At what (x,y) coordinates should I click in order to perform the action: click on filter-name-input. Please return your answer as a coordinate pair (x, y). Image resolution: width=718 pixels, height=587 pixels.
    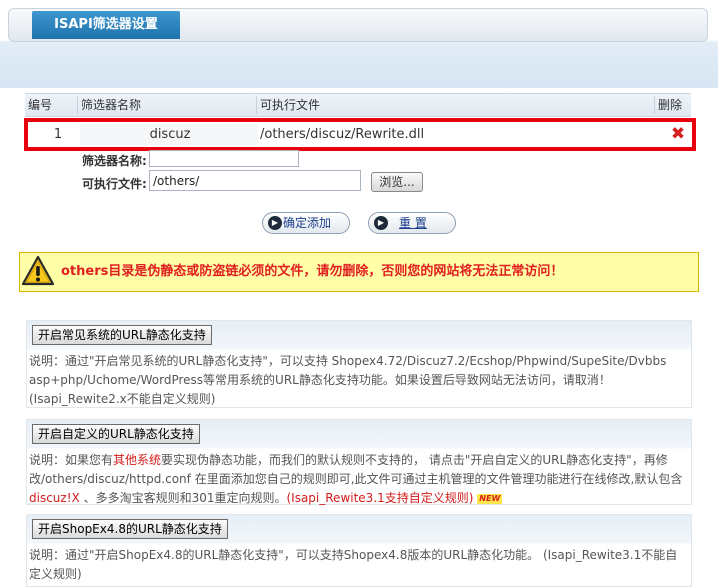
    Looking at the image, I should click on (224, 158).